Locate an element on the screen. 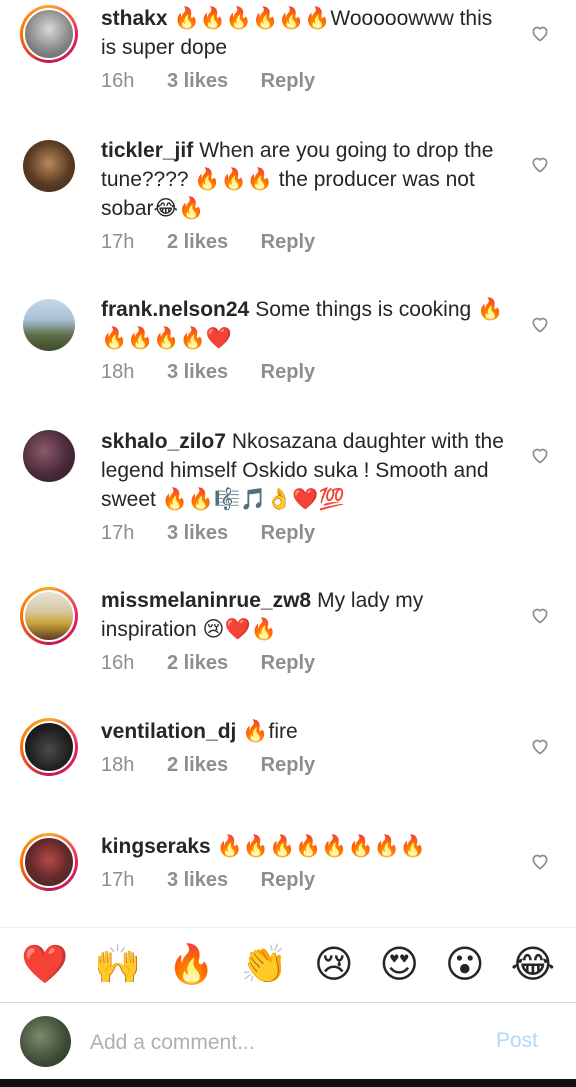 Image resolution: width=576 pixels, height=1087 pixels. reaction-laughing-icon: 😂 is located at coordinates (533, 965).